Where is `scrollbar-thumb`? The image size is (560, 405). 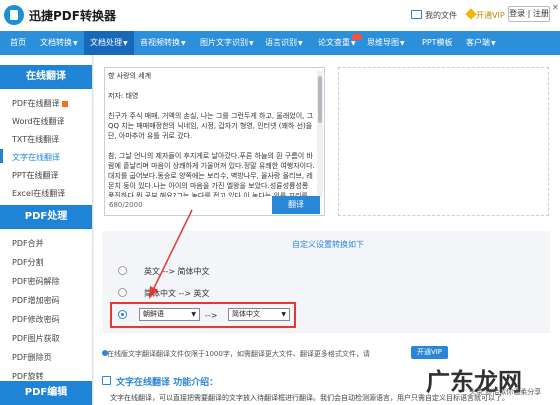 scrollbar-thumb is located at coordinates (320, 99).